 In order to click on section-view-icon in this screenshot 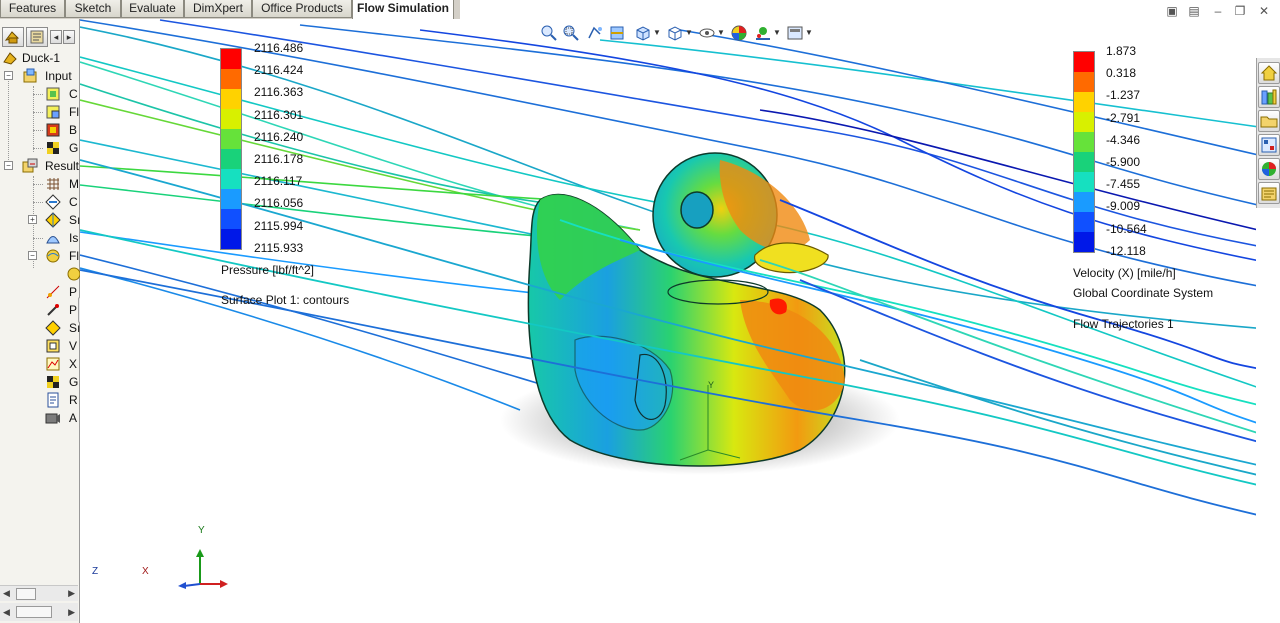, I will do `click(617, 33)`.